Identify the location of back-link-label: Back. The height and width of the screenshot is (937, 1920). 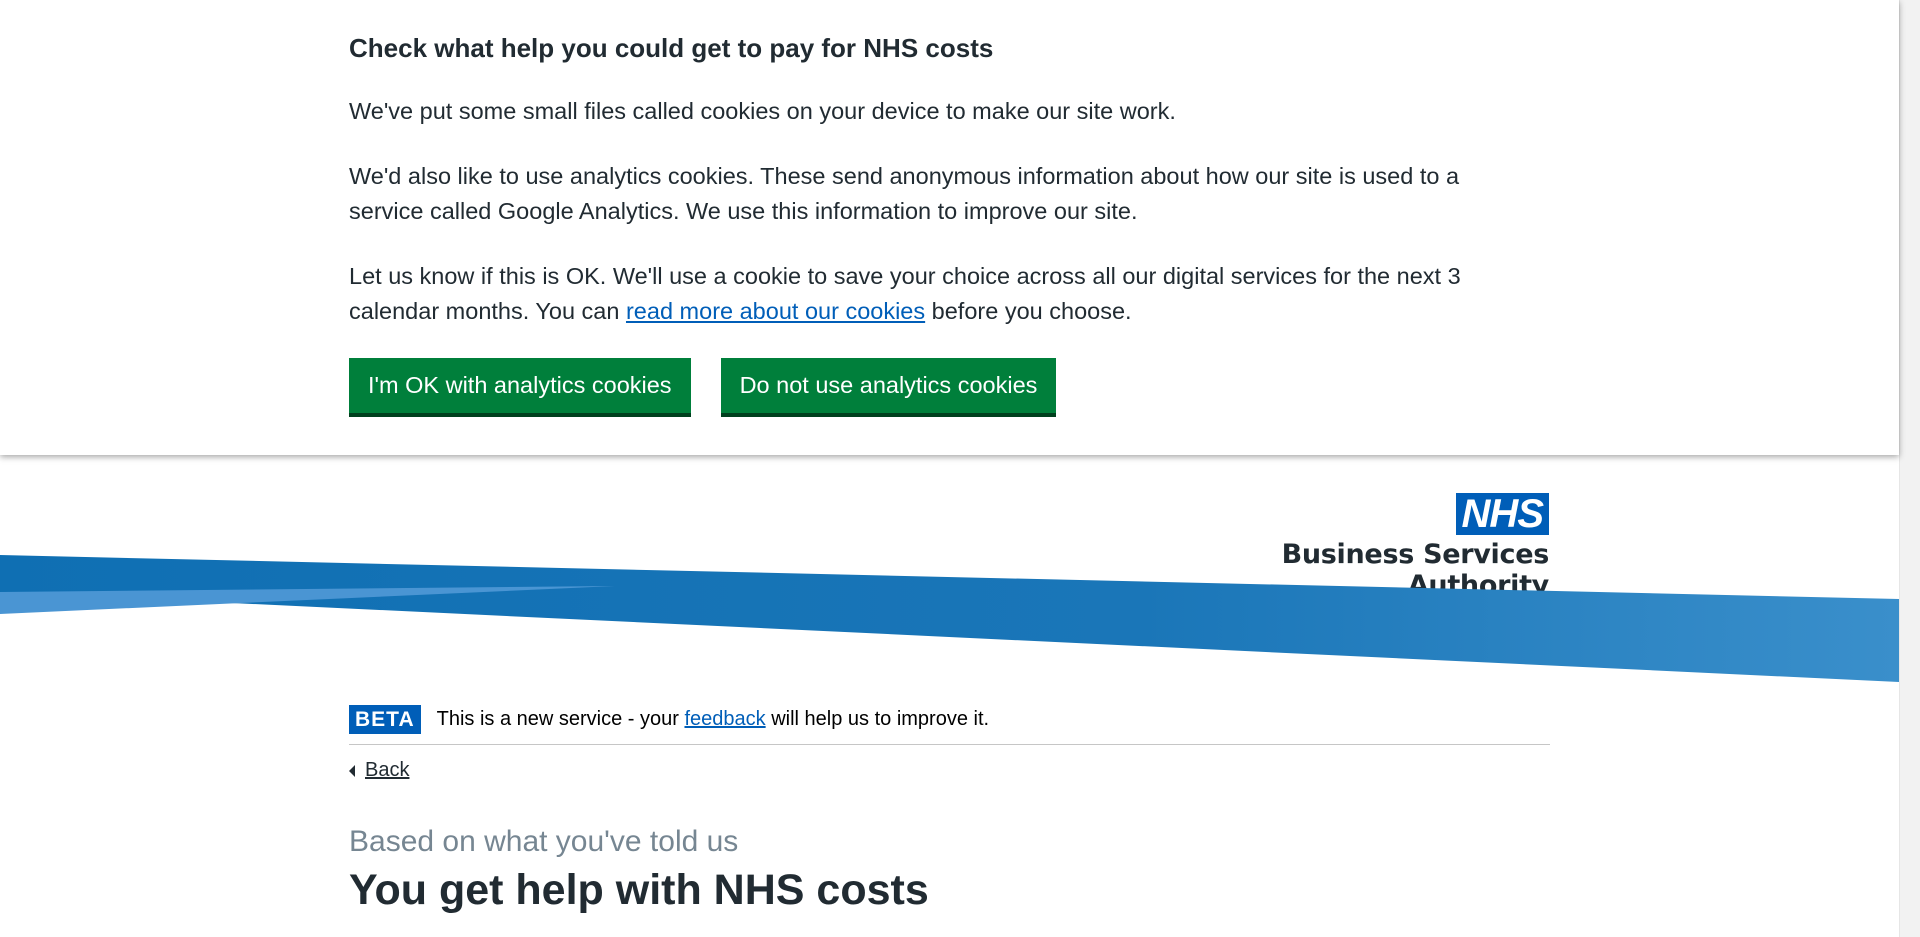
(387, 770).